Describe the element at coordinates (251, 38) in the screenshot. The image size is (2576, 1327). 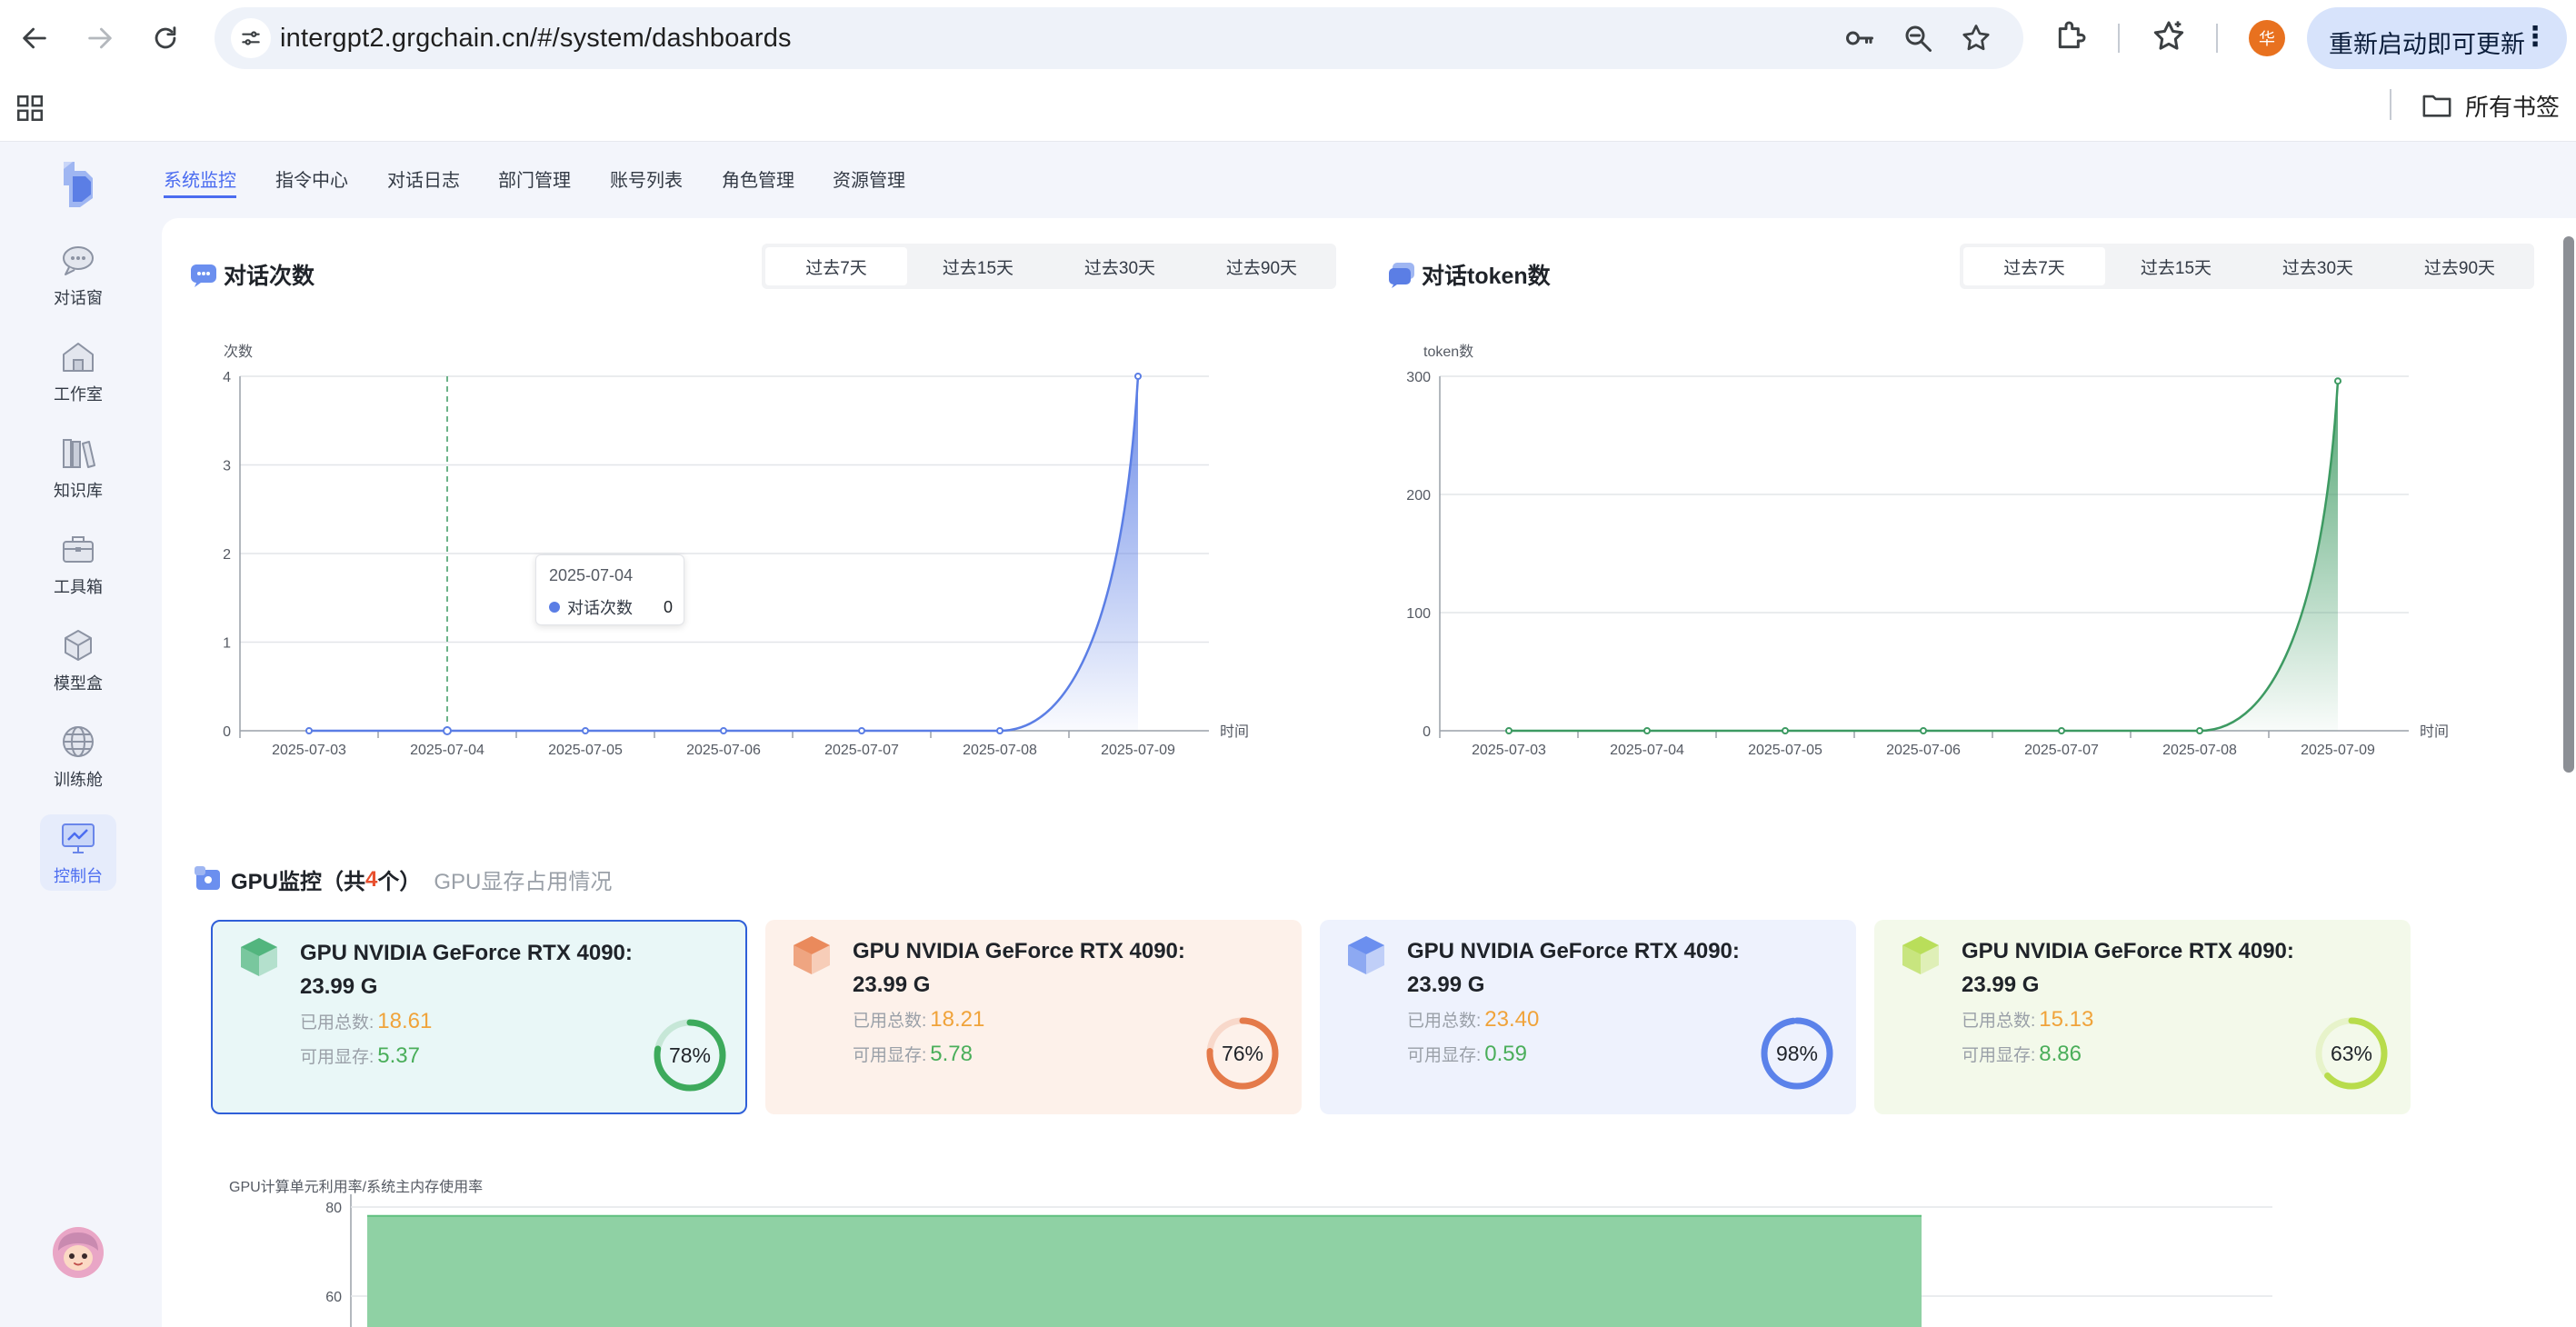
I see `site-info-button` at that location.